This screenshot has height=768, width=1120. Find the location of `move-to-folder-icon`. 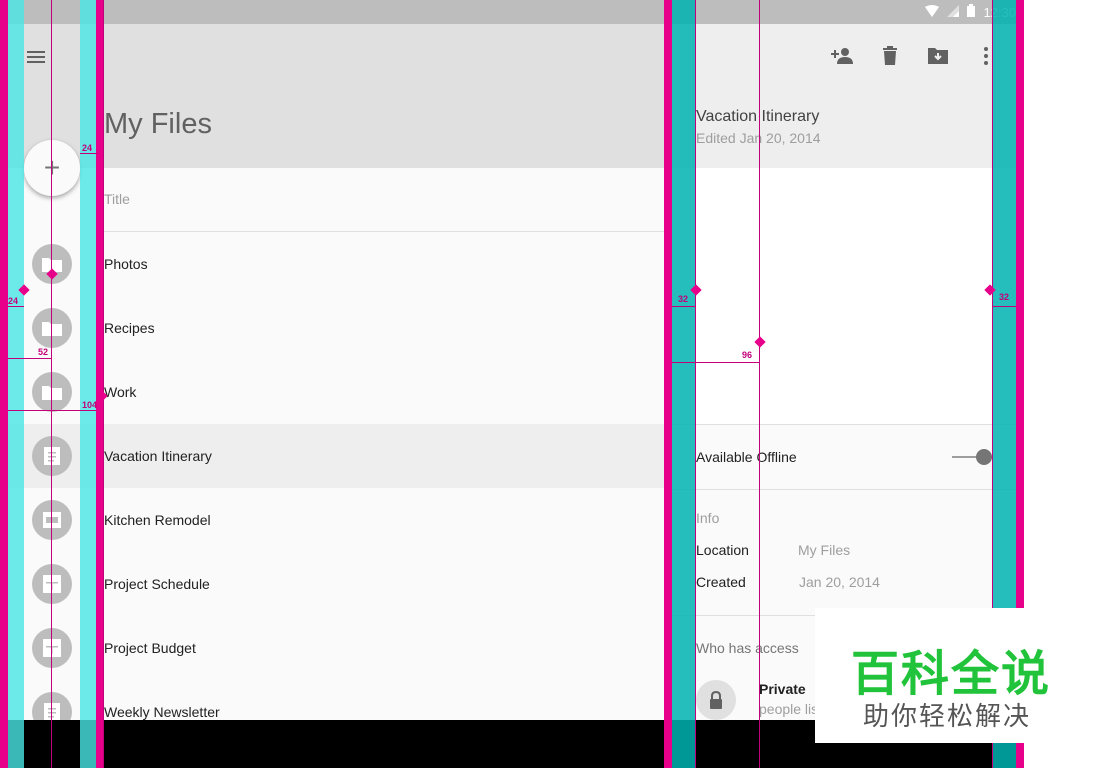

move-to-folder-icon is located at coordinates (938, 56).